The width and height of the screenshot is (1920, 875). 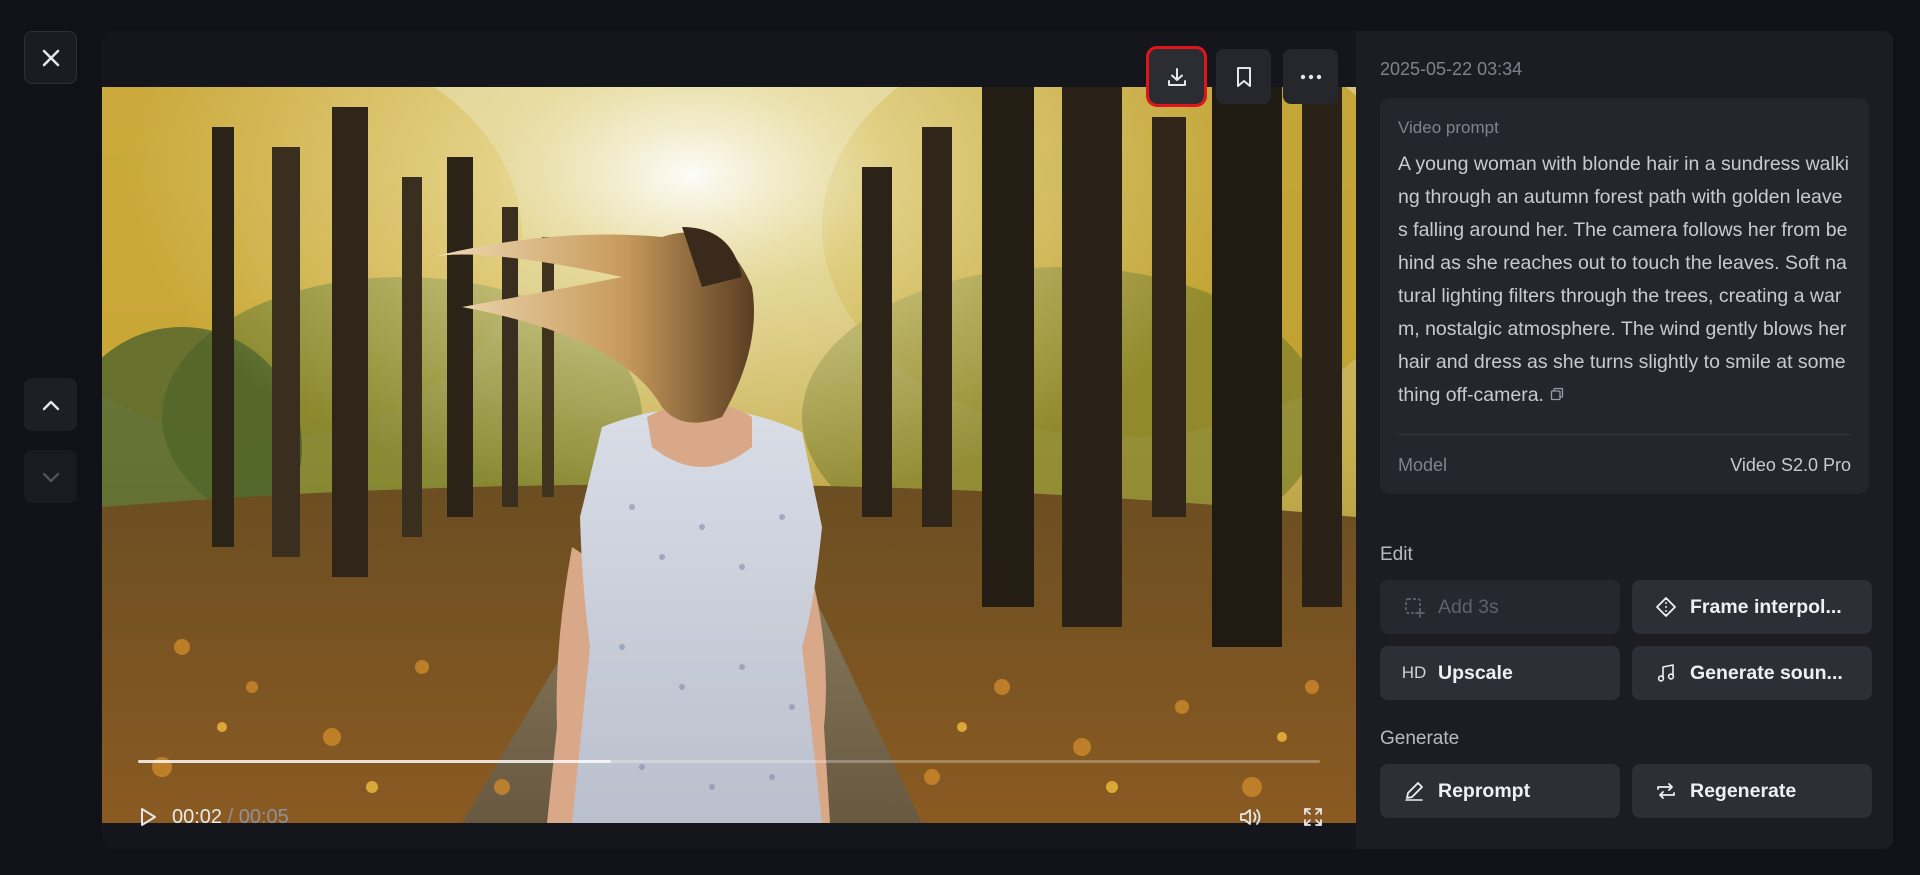 What do you see at coordinates (1624, 465) in the screenshot?
I see `model-row: Model Video S2.0 Pro` at bounding box center [1624, 465].